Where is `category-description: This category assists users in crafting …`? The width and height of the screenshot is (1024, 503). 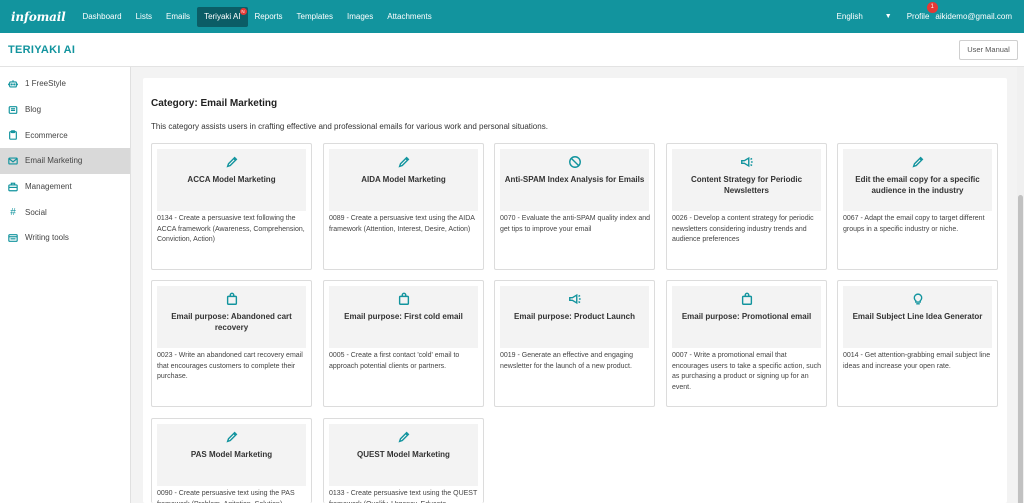 category-description: This category assists users in crafting … is located at coordinates (349, 126).